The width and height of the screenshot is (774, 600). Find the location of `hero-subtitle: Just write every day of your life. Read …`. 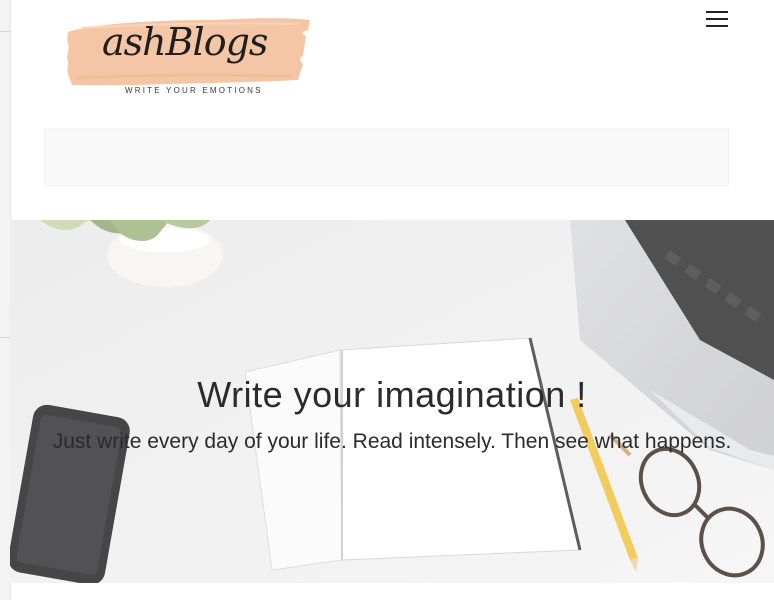

hero-subtitle: Just write every day of your life. Read … is located at coordinates (392, 441).